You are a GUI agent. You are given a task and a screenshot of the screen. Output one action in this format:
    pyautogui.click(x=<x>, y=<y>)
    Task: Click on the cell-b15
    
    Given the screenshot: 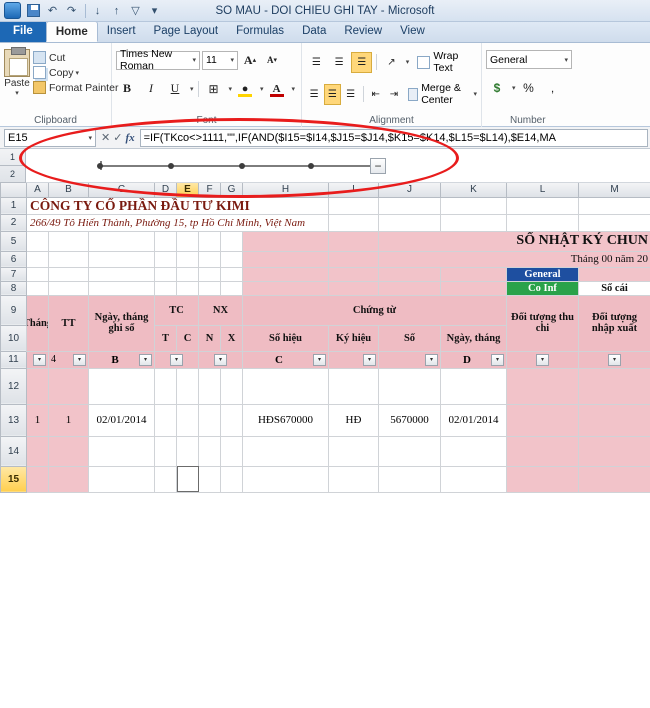 What is the action you would take?
    pyautogui.click(x=69, y=479)
    